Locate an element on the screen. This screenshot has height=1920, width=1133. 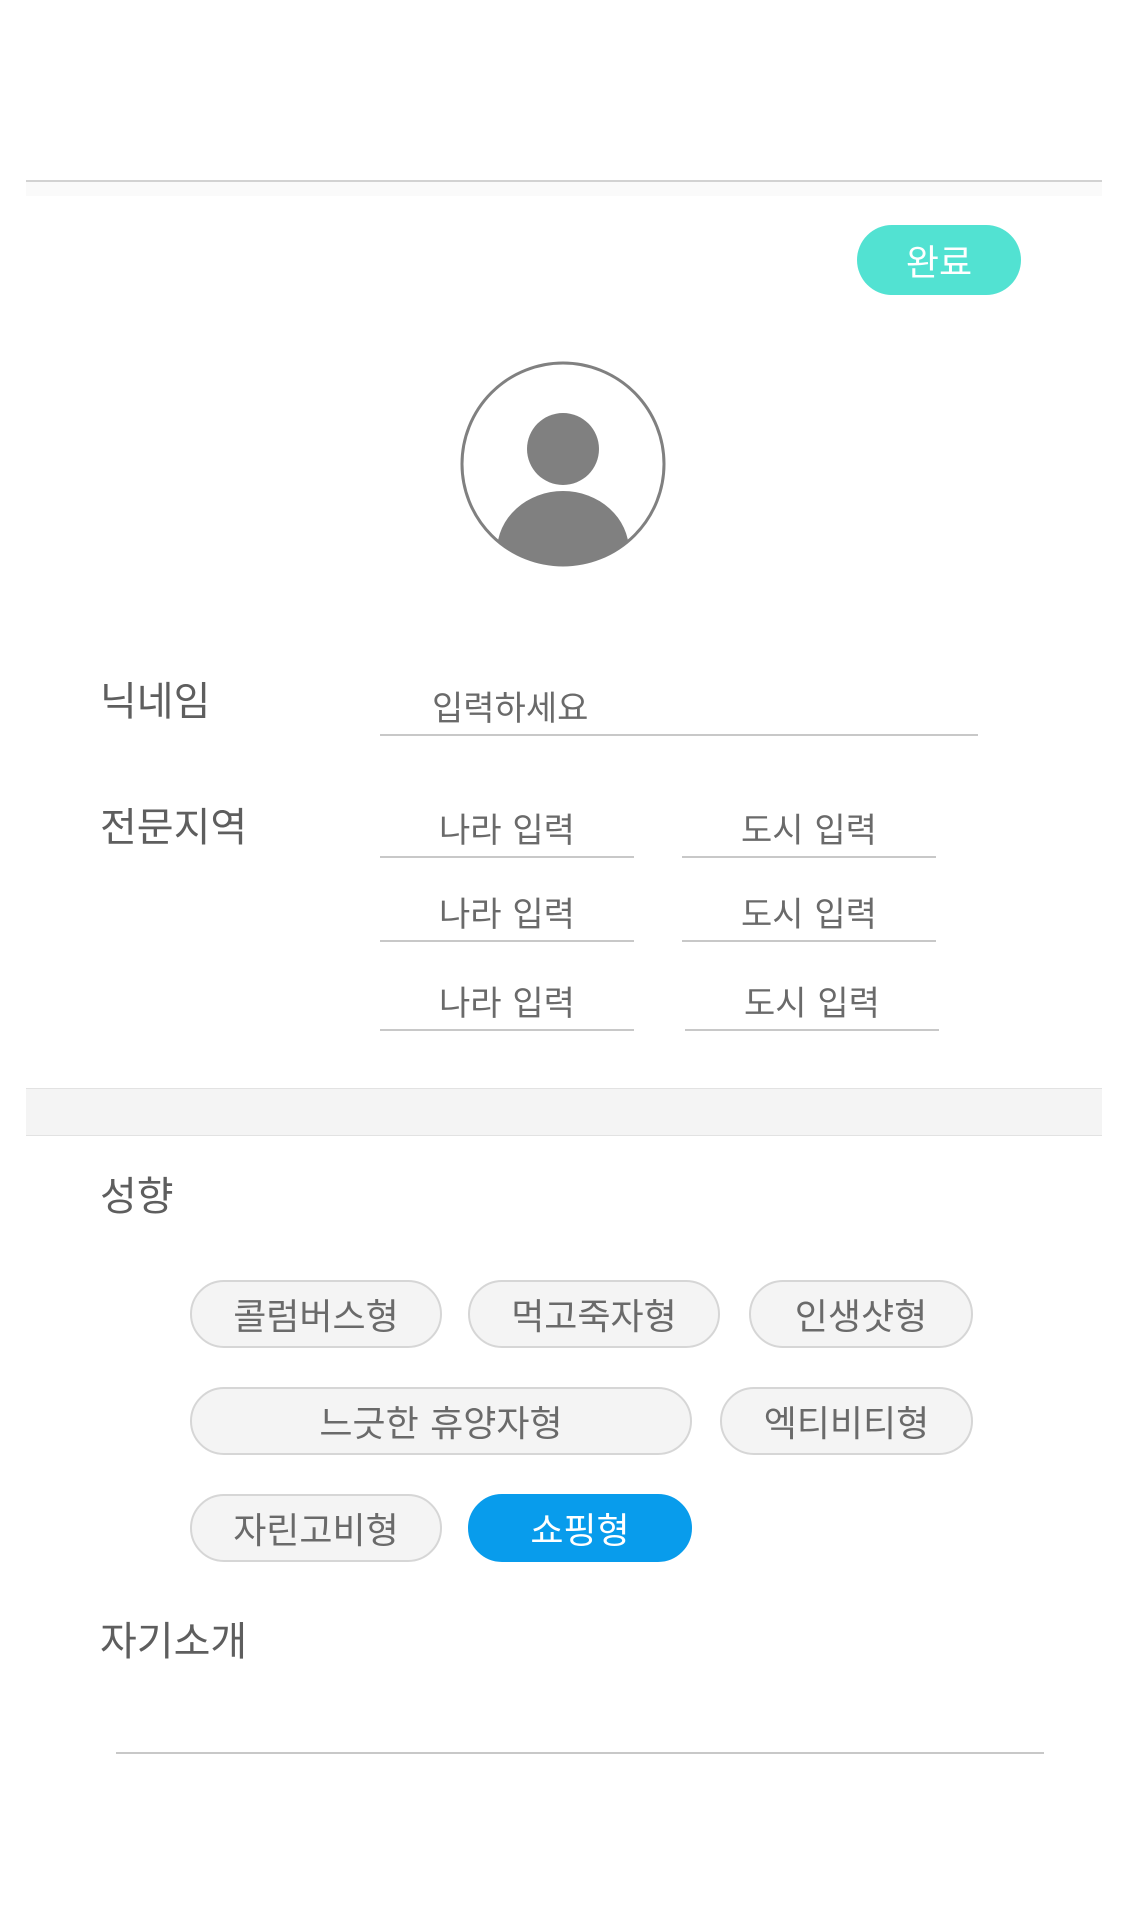
top-band is located at coordinates (564, 189).